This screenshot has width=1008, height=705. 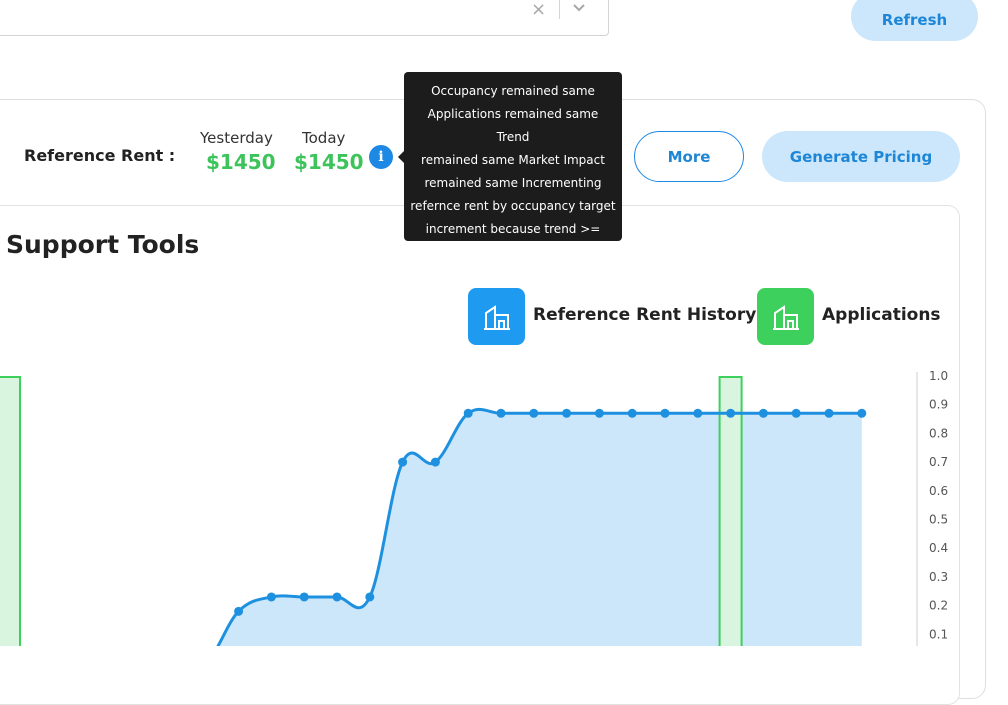 What do you see at coordinates (513, 229) in the screenshot?
I see `tooltip-line: increment because trend >=` at bounding box center [513, 229].